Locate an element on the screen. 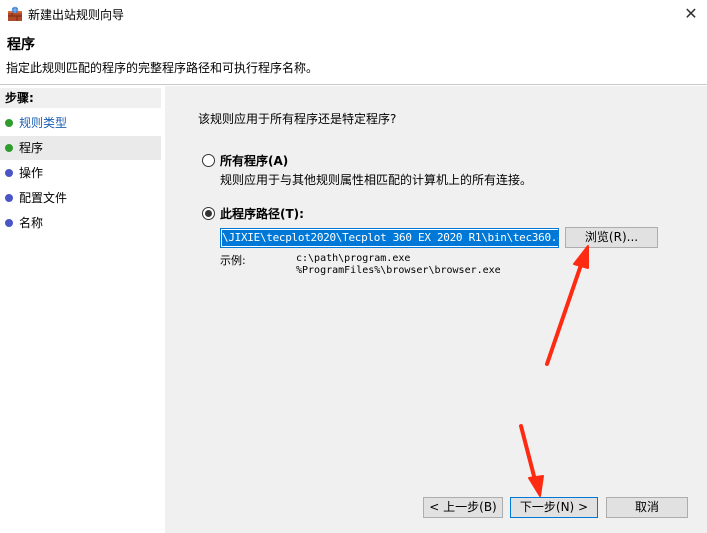 The width and height of the screenshot is (707, 533). close-icon: ✕ is located at coordinates (691, 13).